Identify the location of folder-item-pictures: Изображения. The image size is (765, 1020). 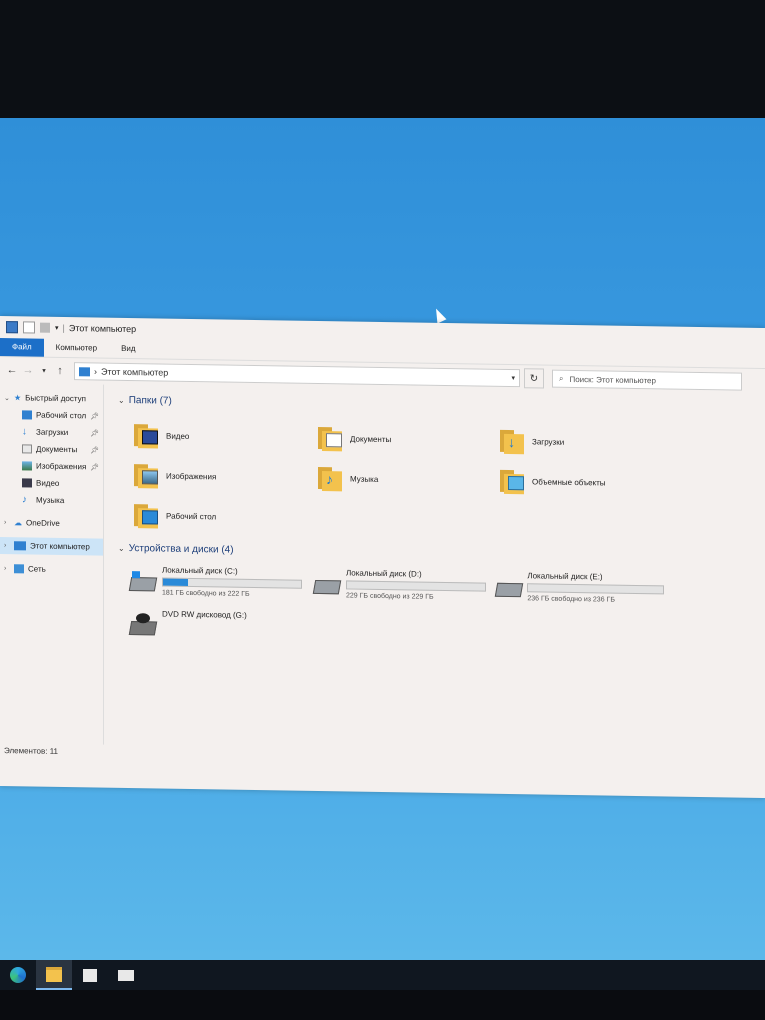
(224, 476).